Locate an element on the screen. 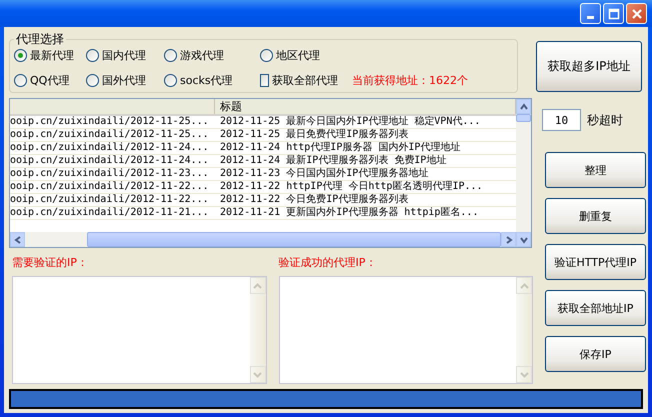 This screenshot has width=652, height=417. scroll-up-button is located at coordinates (523, 106).